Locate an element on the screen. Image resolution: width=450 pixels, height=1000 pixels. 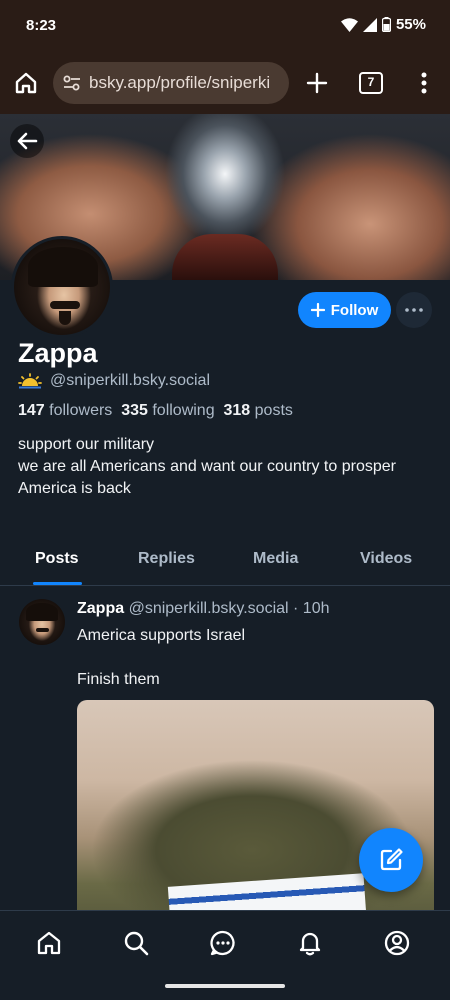
follow-button: Follow is located at coordinates (344, 310).